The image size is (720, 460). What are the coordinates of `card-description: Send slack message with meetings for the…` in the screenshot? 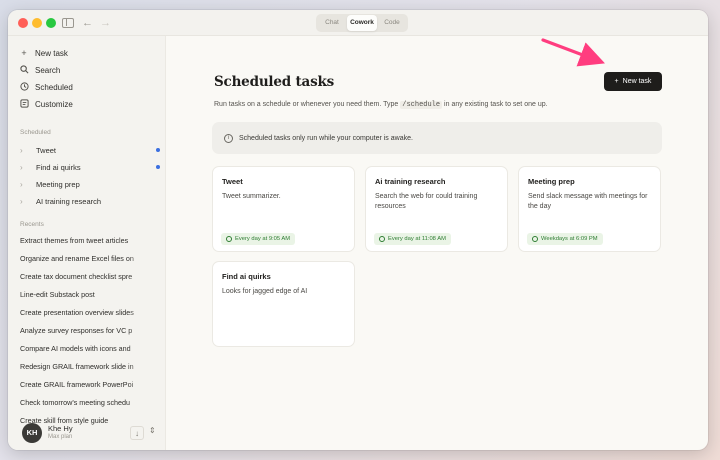 It's located at (588, 201).